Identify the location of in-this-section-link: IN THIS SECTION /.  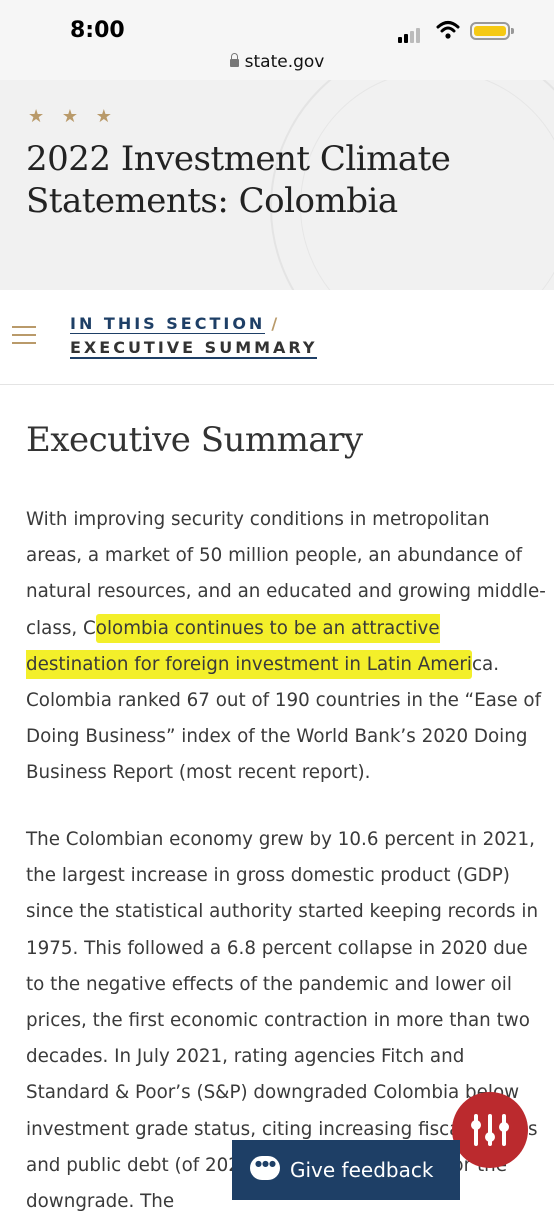
(175, 324).